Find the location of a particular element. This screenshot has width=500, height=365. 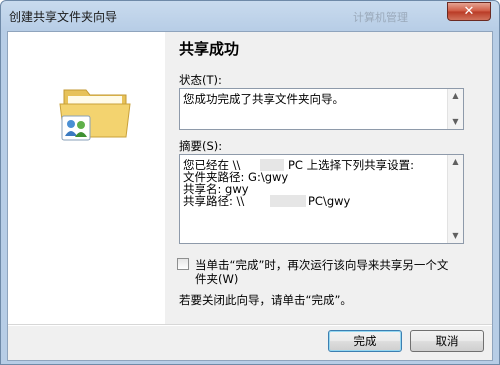

finish-button: 完成 is located at coordinates (365, 341).